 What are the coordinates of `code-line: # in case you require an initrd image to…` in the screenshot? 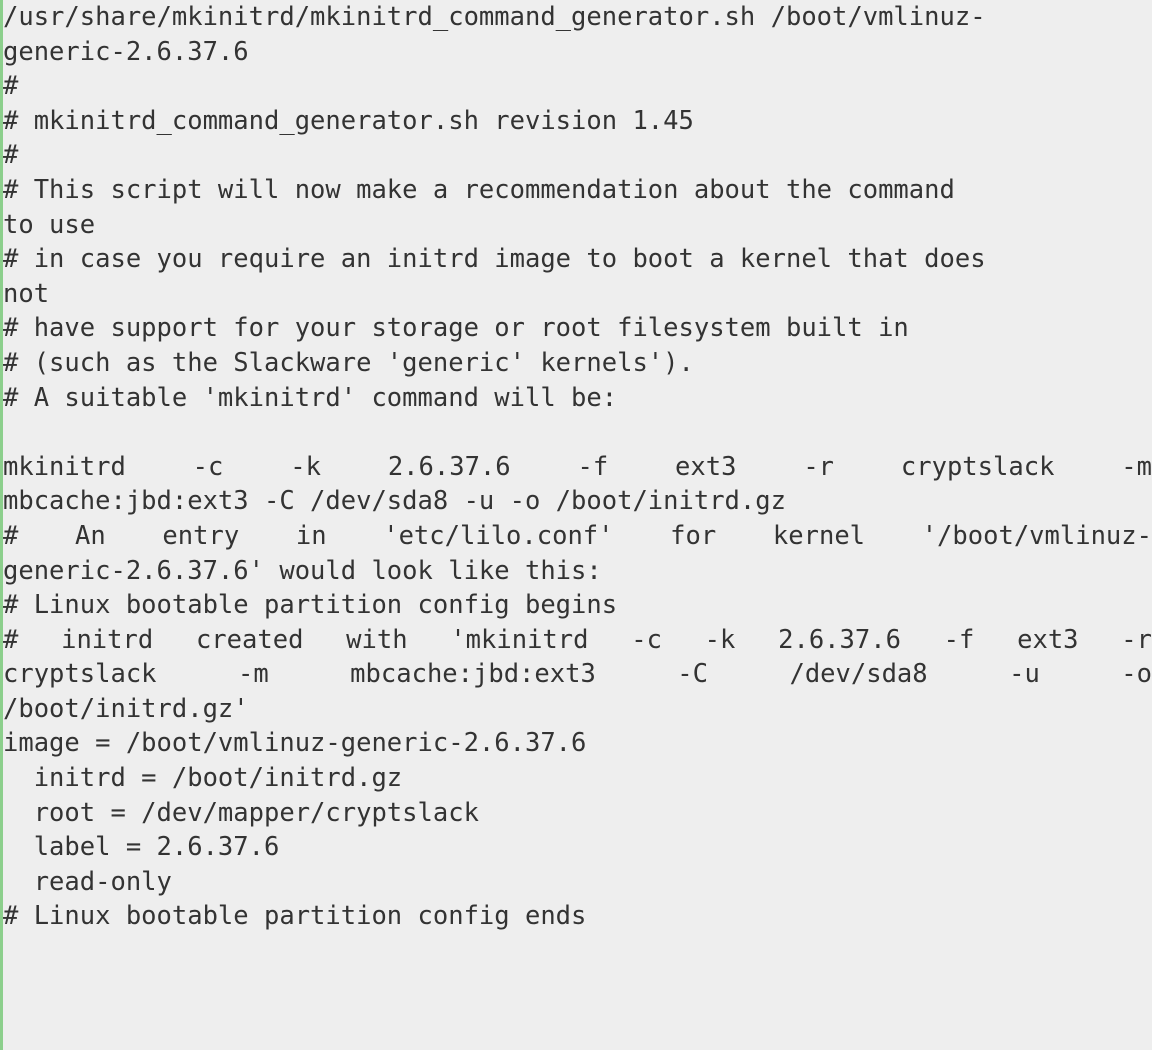 It's located at (494, 259).